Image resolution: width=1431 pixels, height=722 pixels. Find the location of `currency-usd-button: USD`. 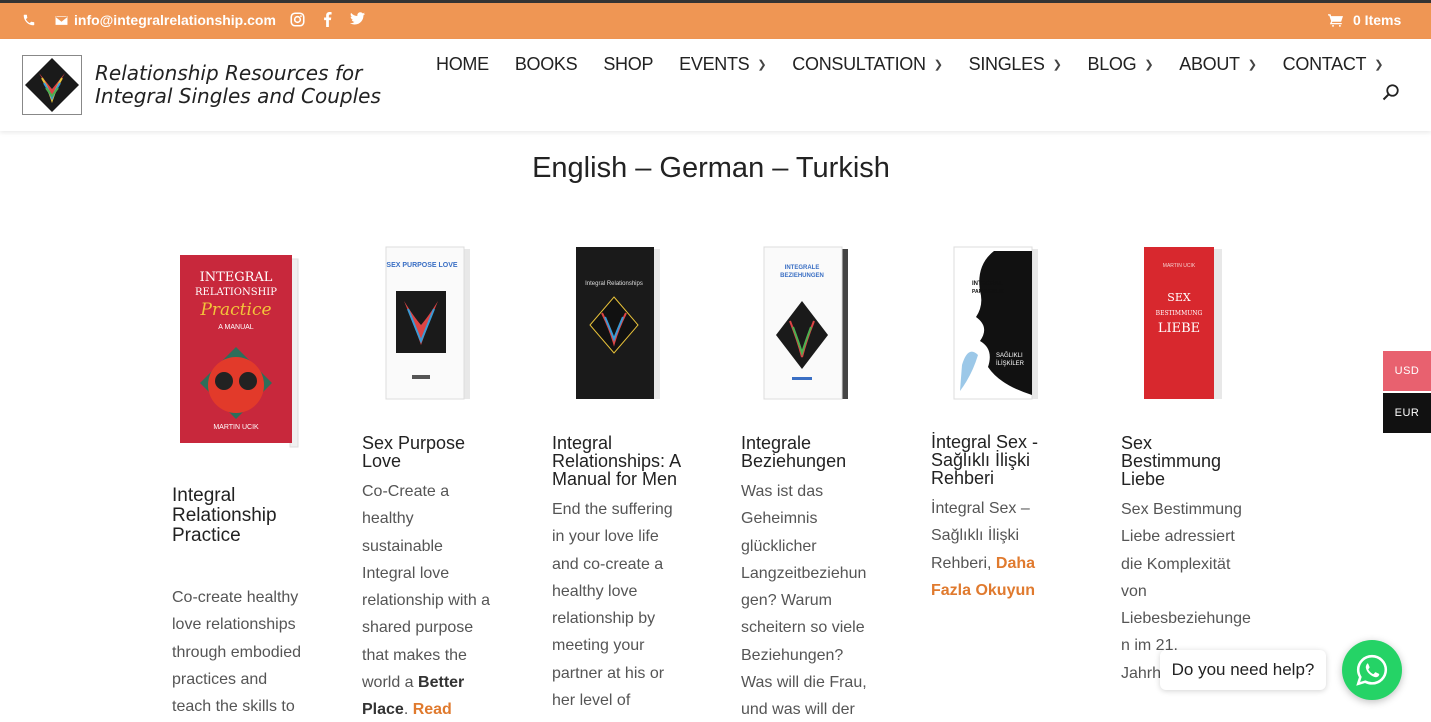

currency-usd-button: USD is located at coordinates (1407, 371).